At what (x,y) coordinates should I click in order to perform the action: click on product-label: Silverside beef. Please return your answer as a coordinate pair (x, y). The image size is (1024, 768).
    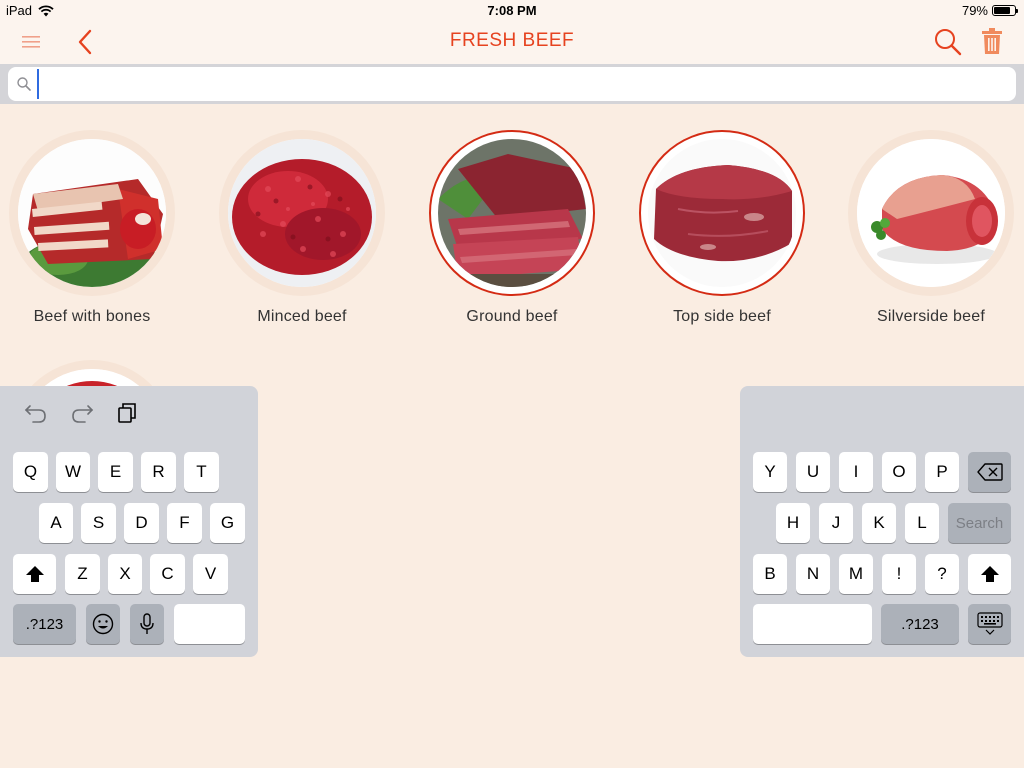
    Looking at the image, I should click on (931, 316).